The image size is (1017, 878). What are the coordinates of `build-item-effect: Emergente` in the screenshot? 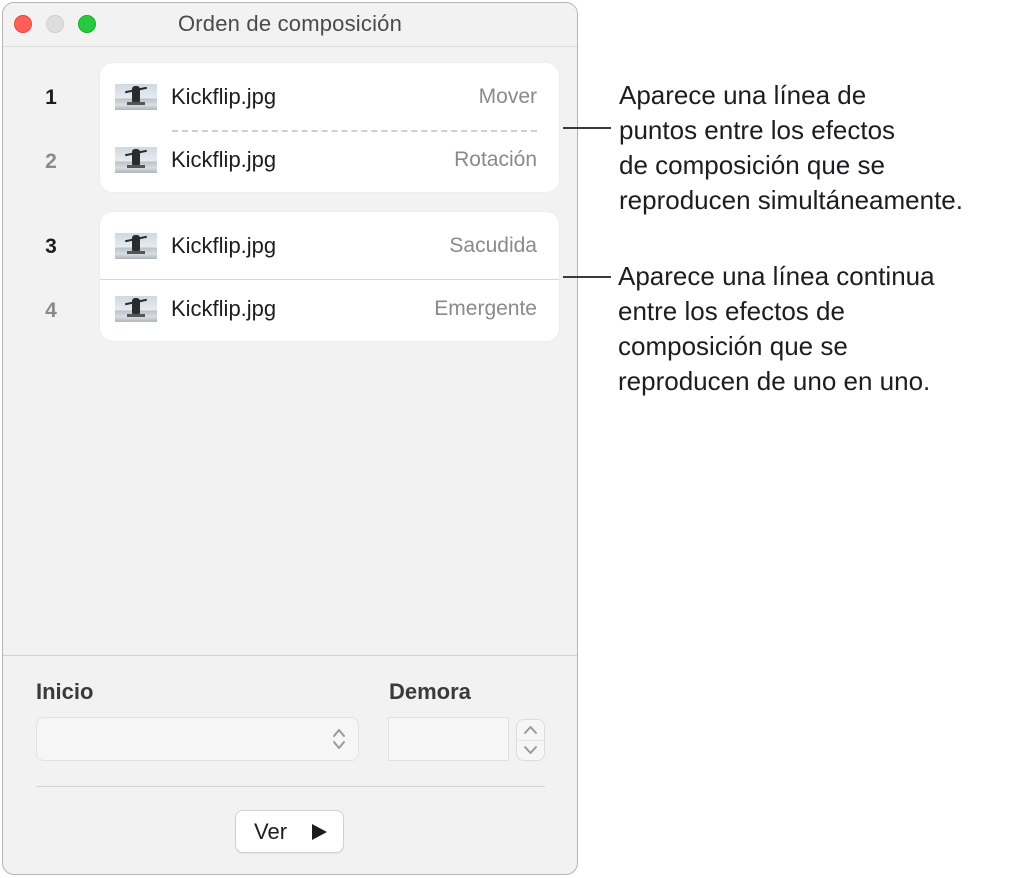 It's located at (485, 308).